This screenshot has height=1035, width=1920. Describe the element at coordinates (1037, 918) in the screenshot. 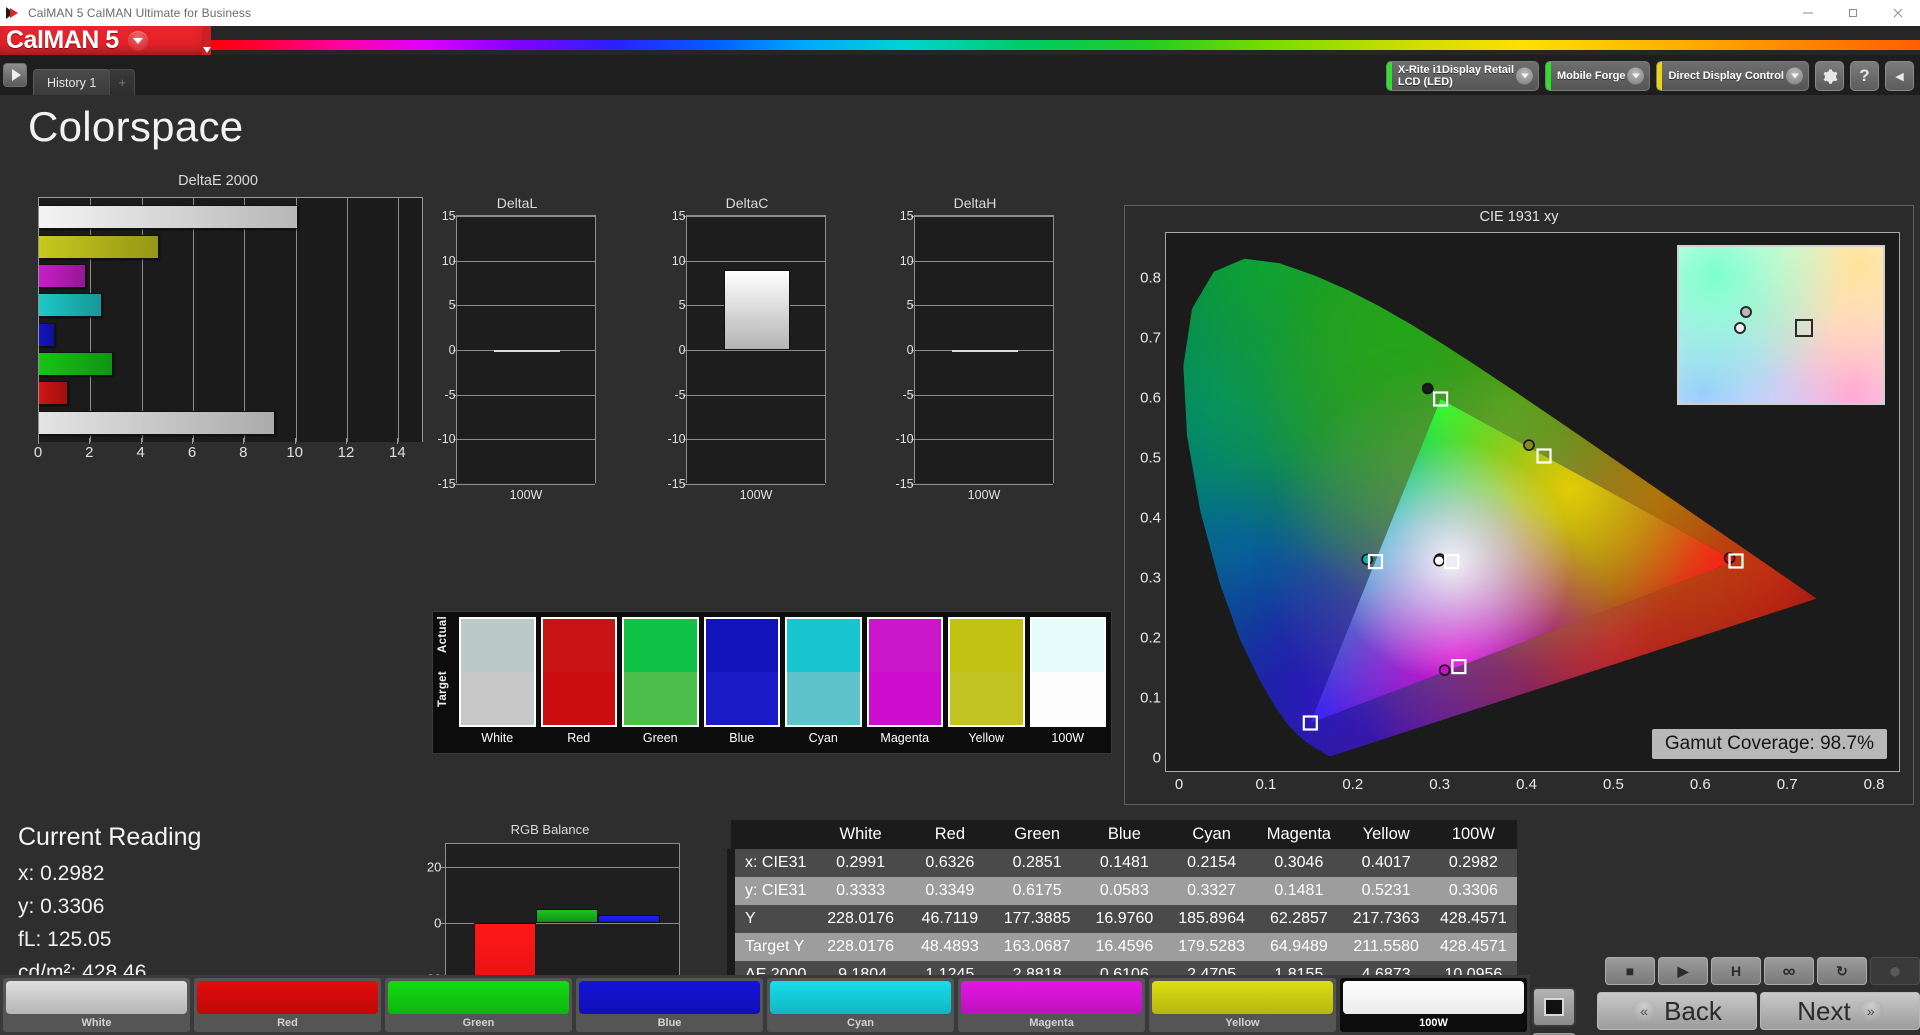

I see `table-cell: 177.3885` at that location.